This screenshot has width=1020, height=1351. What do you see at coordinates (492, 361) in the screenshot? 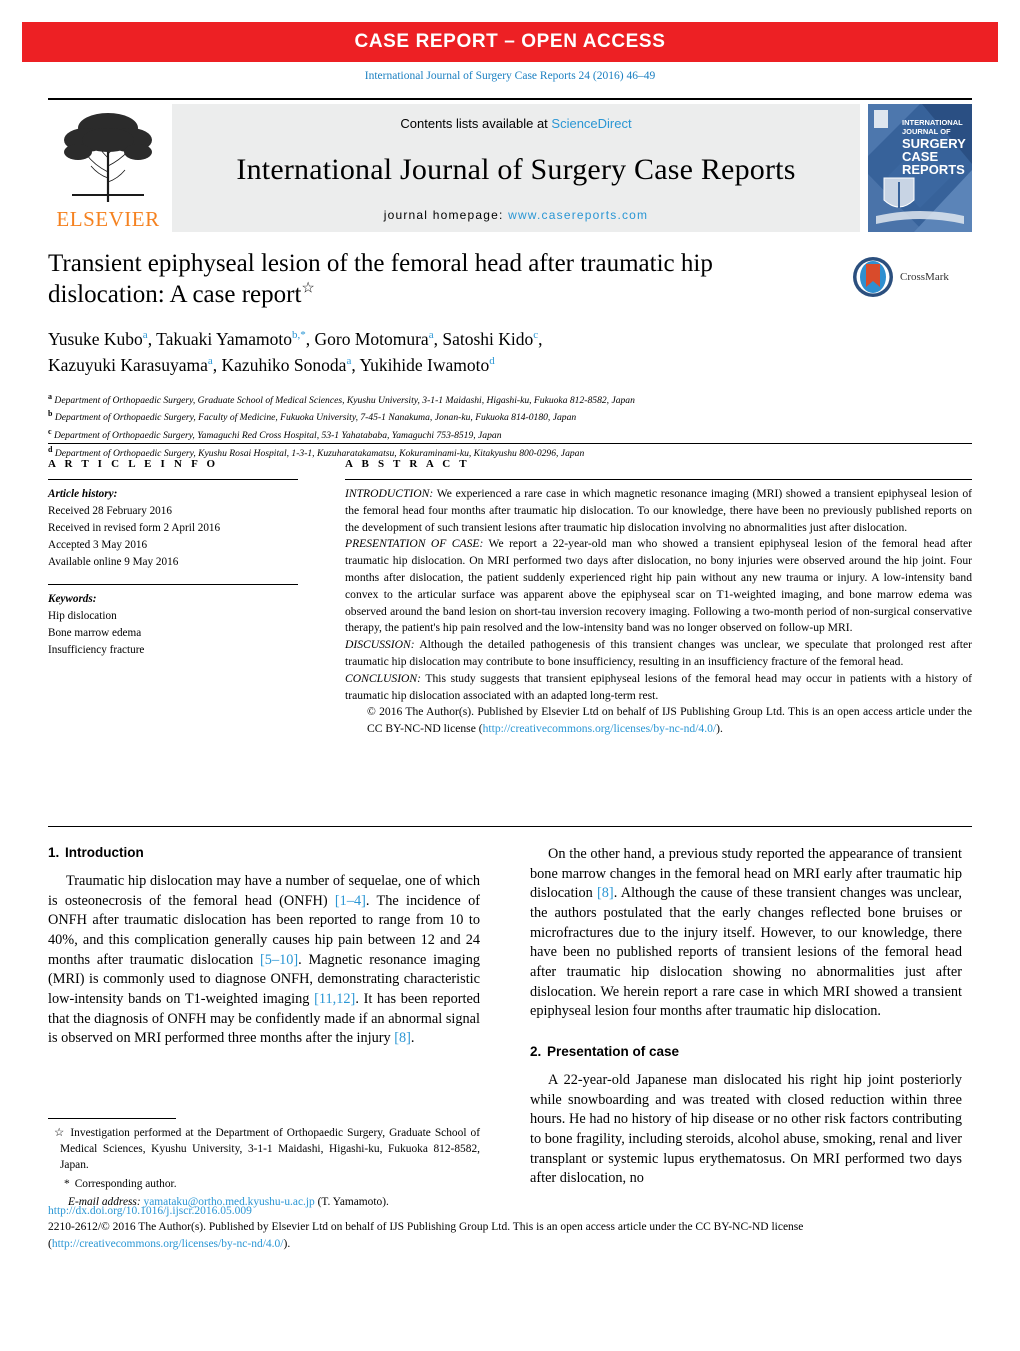
I see `author-affil-marker: d` at bounding box center [492, 361].